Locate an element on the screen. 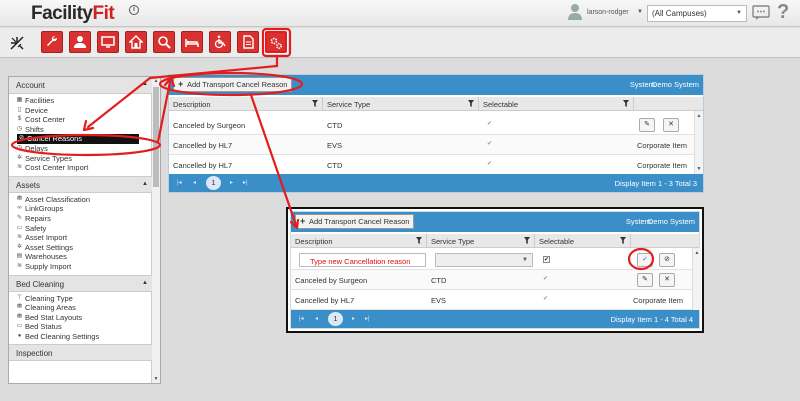 This screenshot has width=800, height=401. sidebar-item-delays: ◷ Delays is located at coordinates (80, 149).